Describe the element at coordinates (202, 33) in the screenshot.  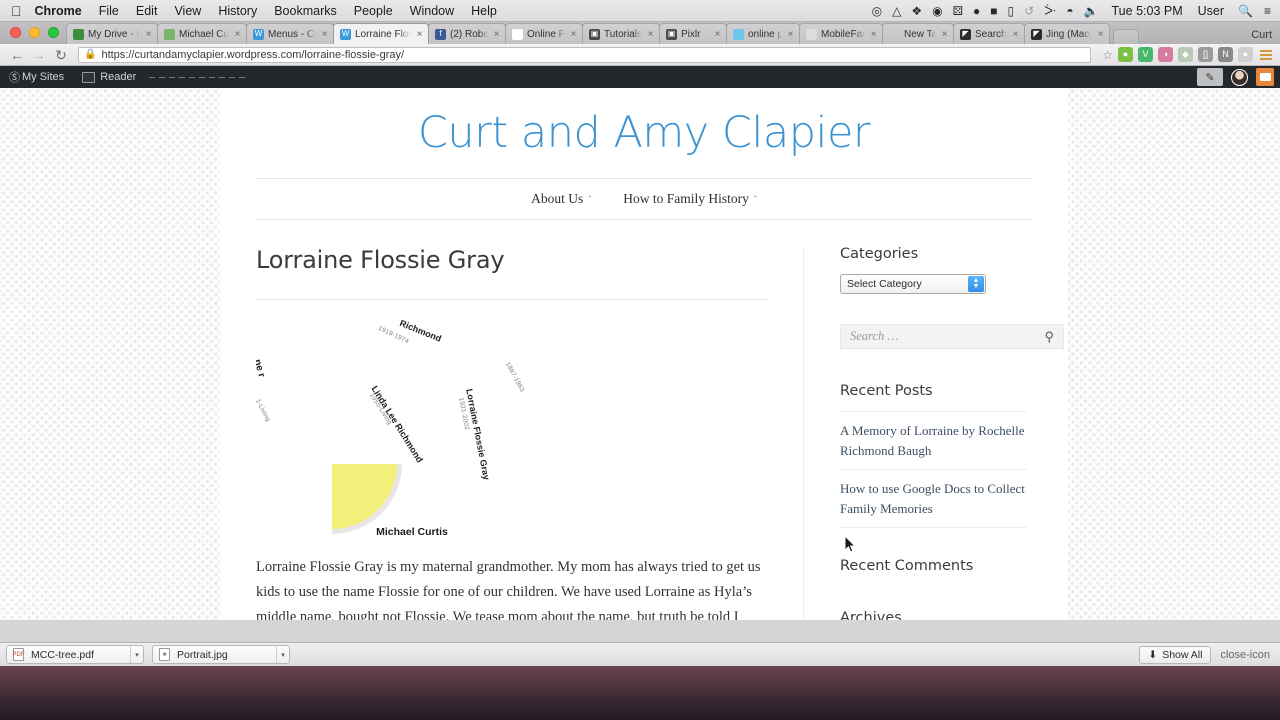
I see `browser-tab-2: Michael Curtis ×` at that location.